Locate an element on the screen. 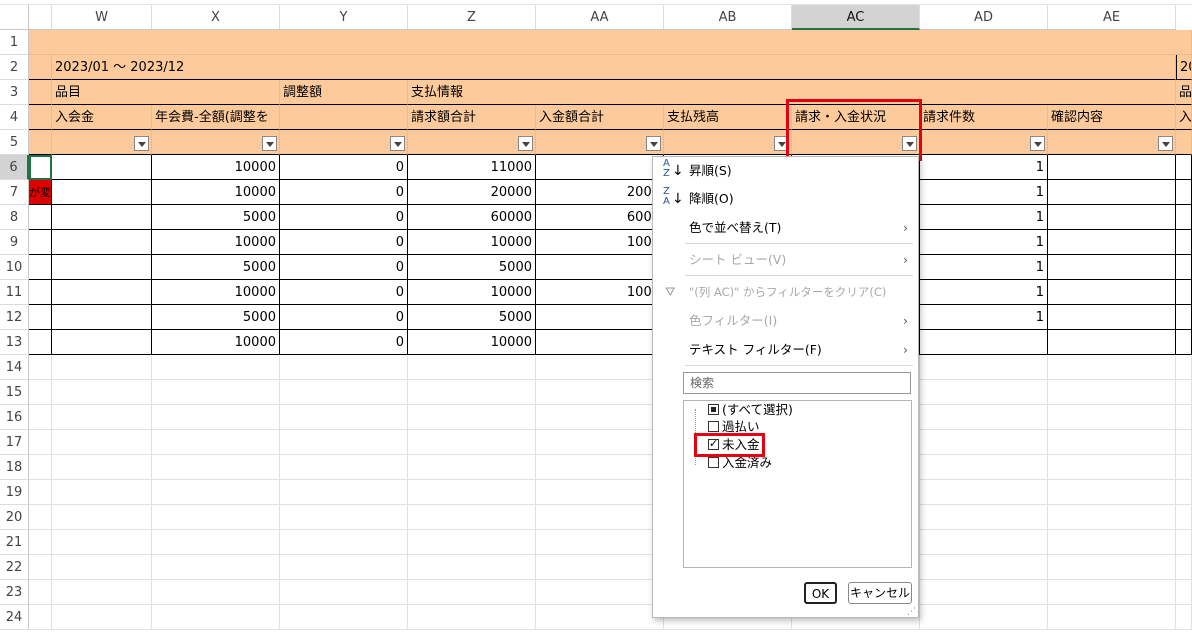 The width and height of the screenshot is (1192, 637). field-header-aa: 入金額合計 is located at coordinates (600, 117).